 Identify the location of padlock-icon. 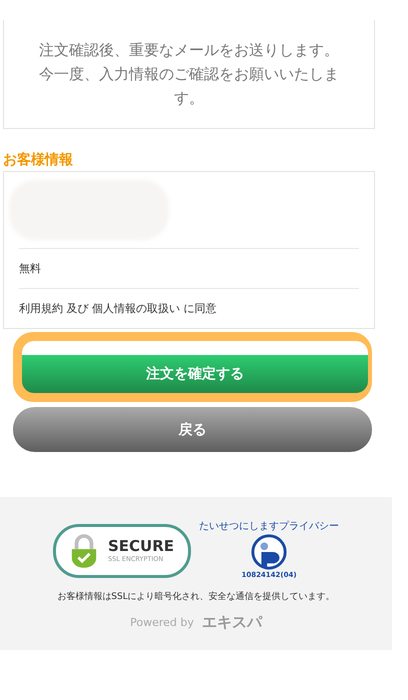
(84, 551).